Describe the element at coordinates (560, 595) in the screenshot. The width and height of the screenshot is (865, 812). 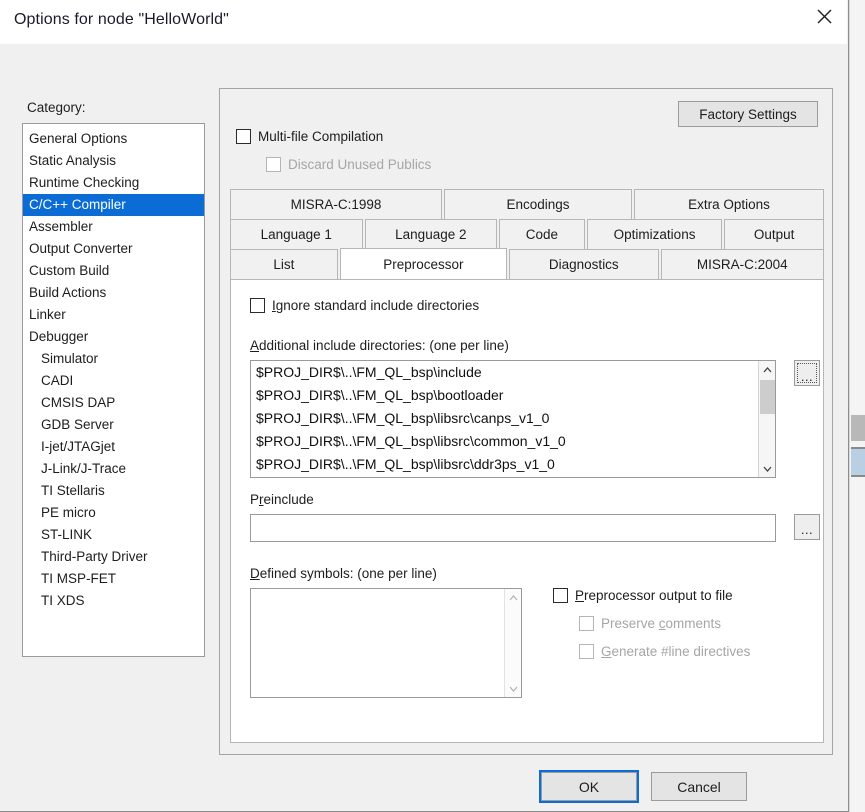
I see `preprocessor-output-to-file-checkbox` at that location.